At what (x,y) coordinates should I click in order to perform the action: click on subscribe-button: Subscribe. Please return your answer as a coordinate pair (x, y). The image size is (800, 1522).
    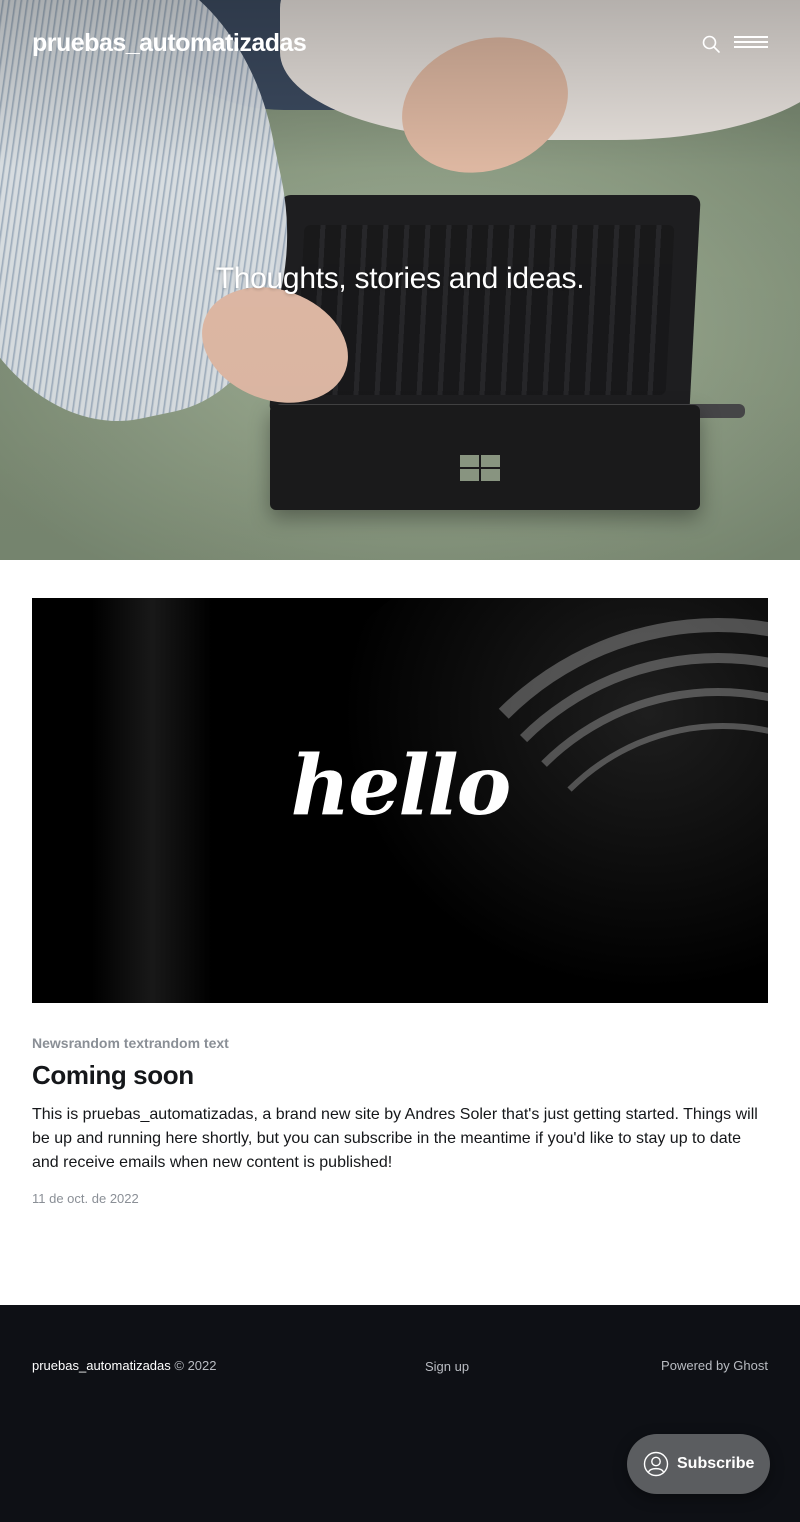
    Looking at the image, I should click on (698, 1464).